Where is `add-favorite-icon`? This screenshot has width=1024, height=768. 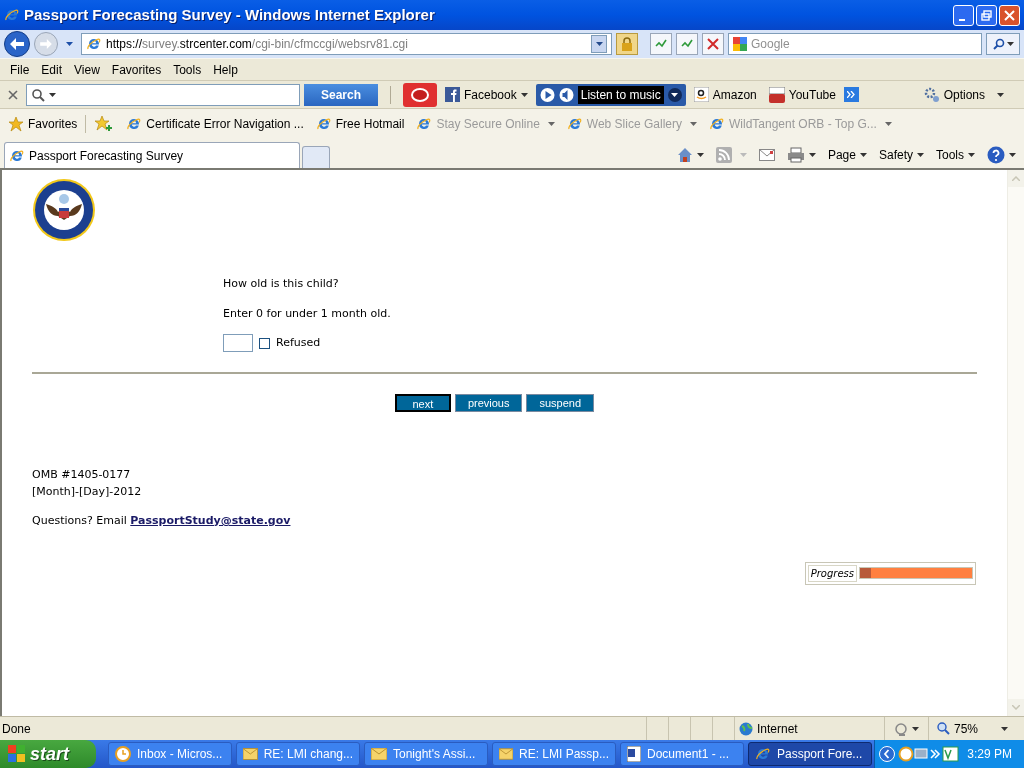 add-favorite-icon is located at coordinates (104, 123).